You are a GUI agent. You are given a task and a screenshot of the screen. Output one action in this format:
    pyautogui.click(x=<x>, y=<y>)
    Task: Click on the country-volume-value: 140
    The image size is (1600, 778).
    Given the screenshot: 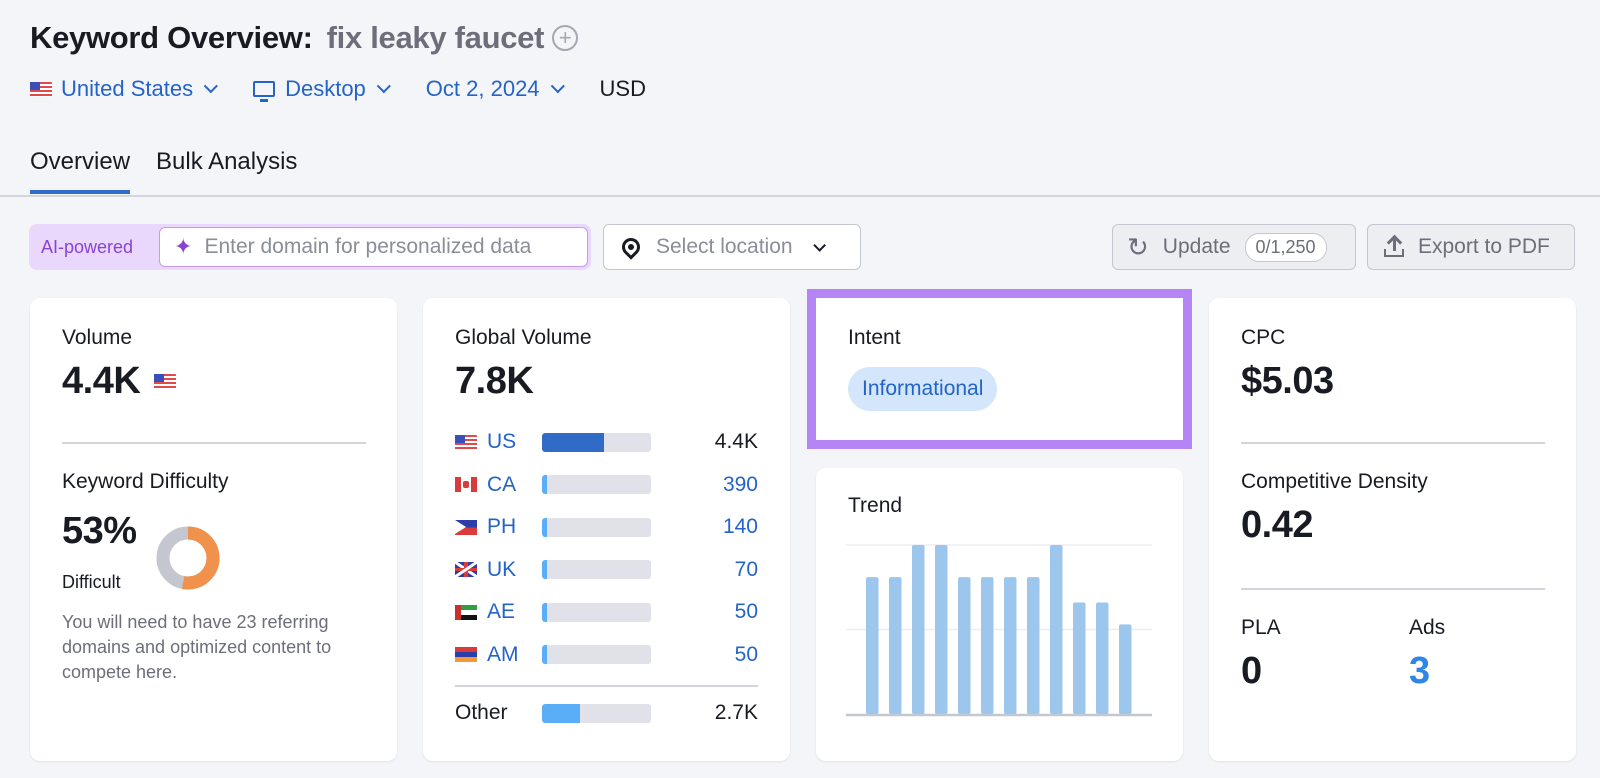 What is the action you would take?
    pyautogui.click(x=740, y=527)
    